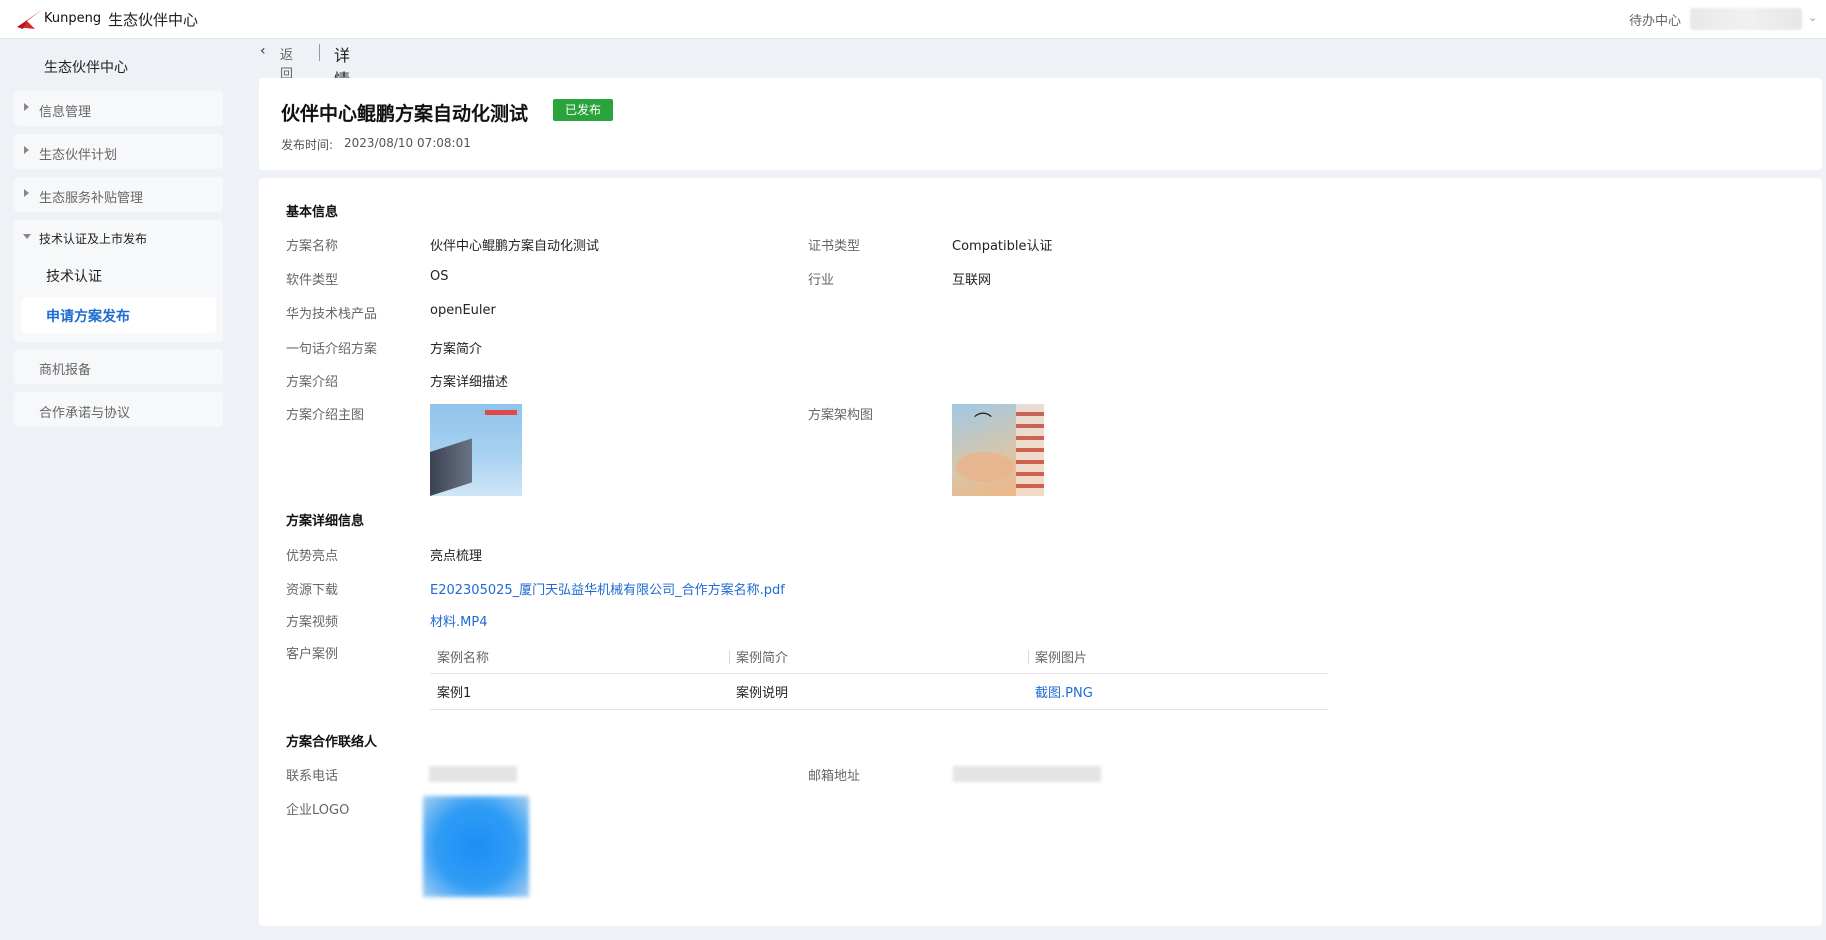  I want to click on field-label: 华为技术栈产品, so click(332, 314).